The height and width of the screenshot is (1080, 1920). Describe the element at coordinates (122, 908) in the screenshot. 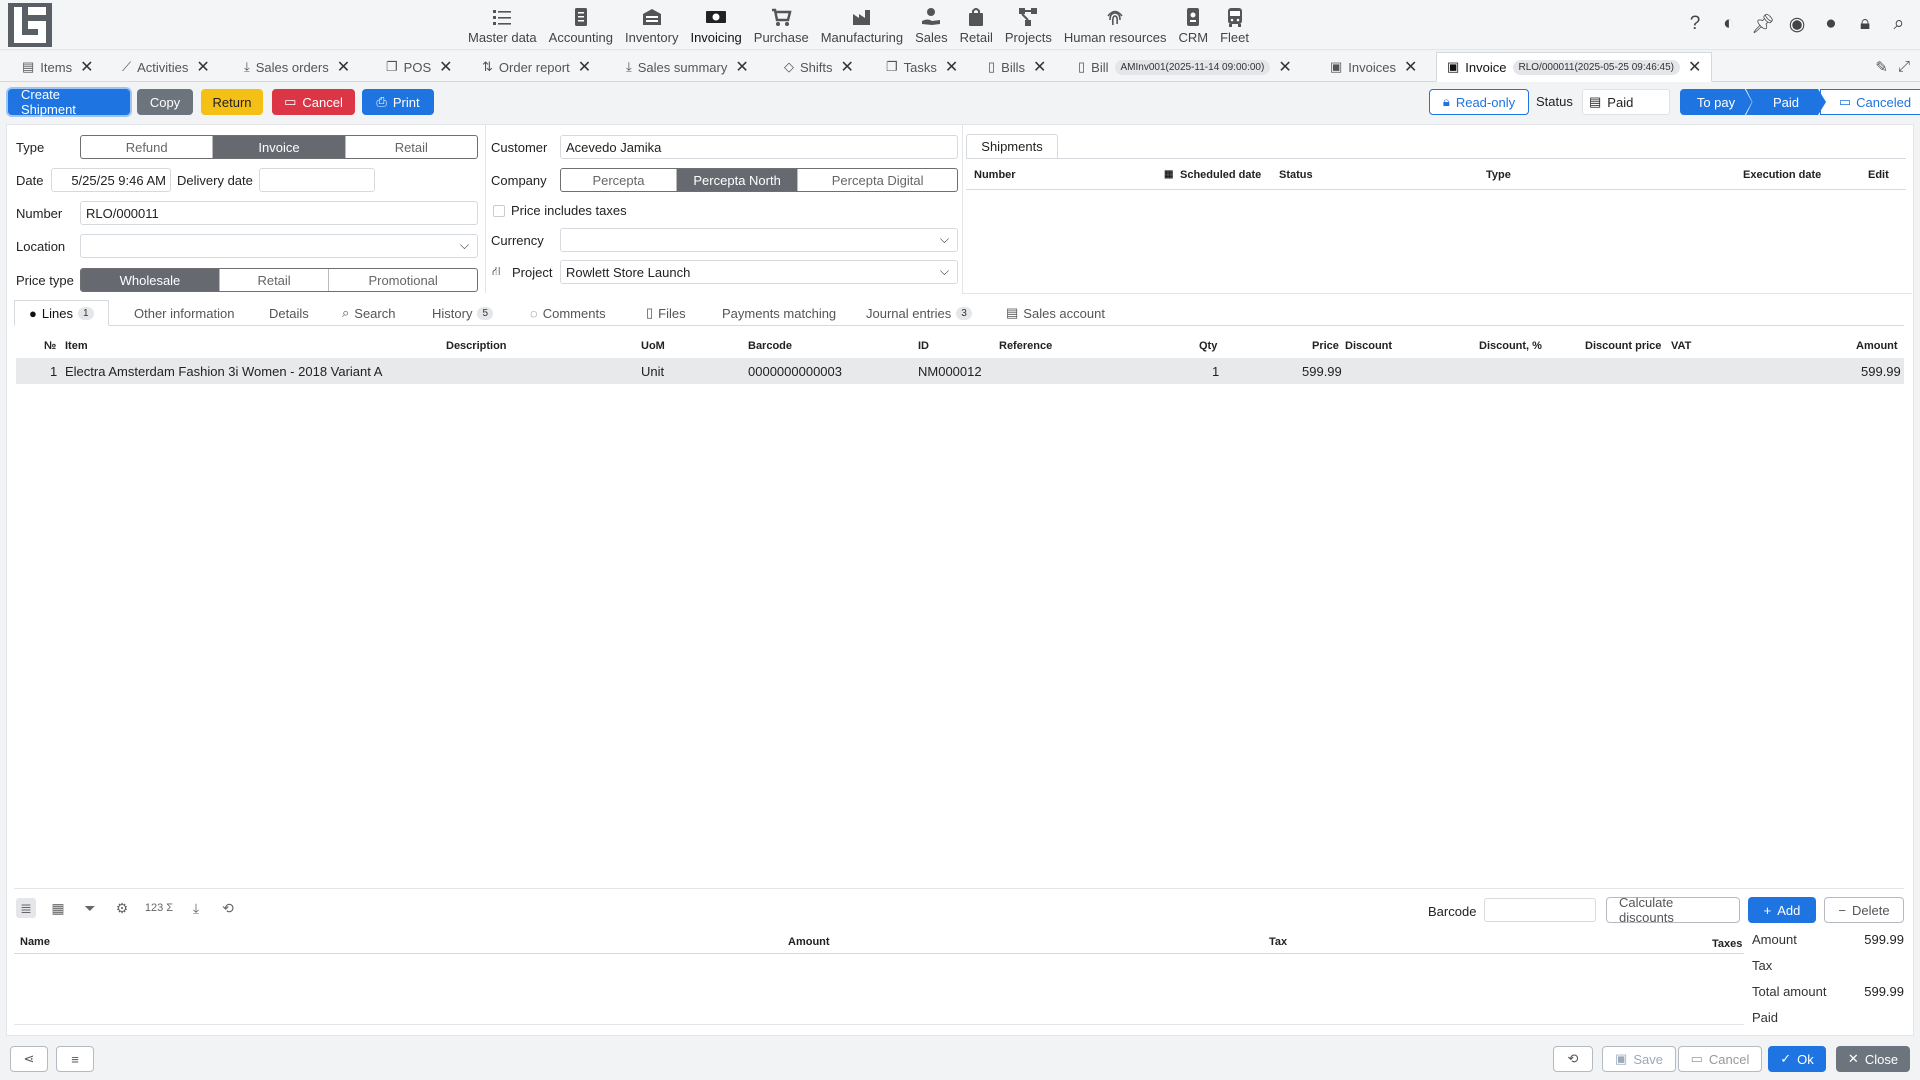

I see `gear-icon: ⚙` at that location.